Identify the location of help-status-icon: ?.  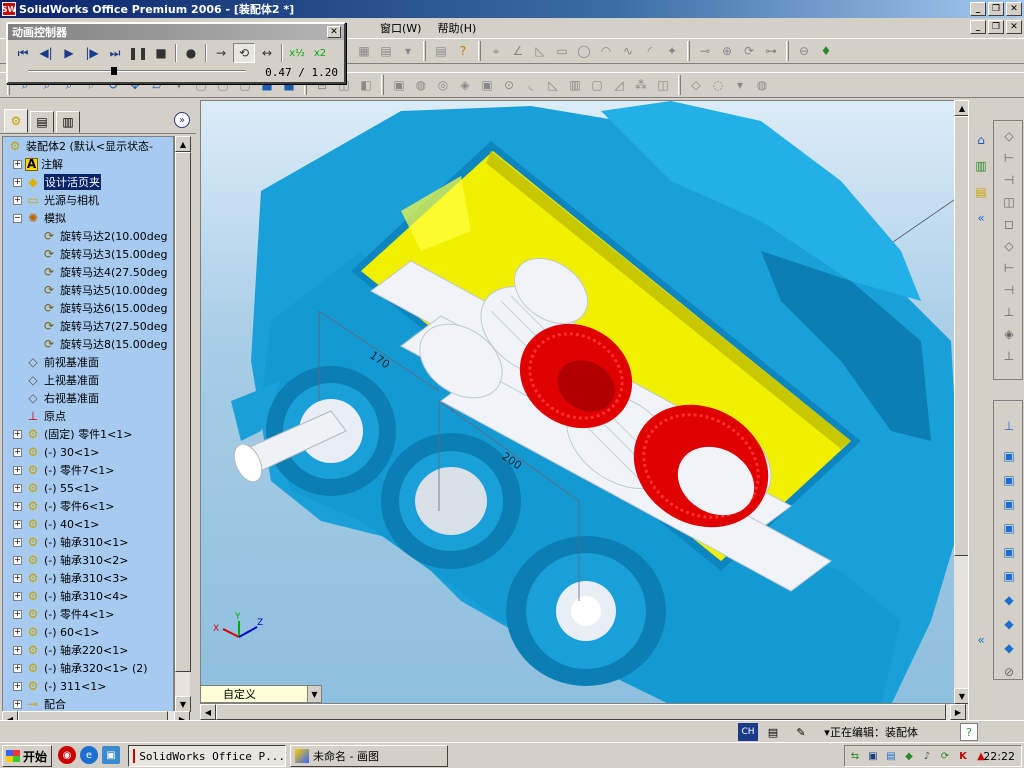
(969, 732).